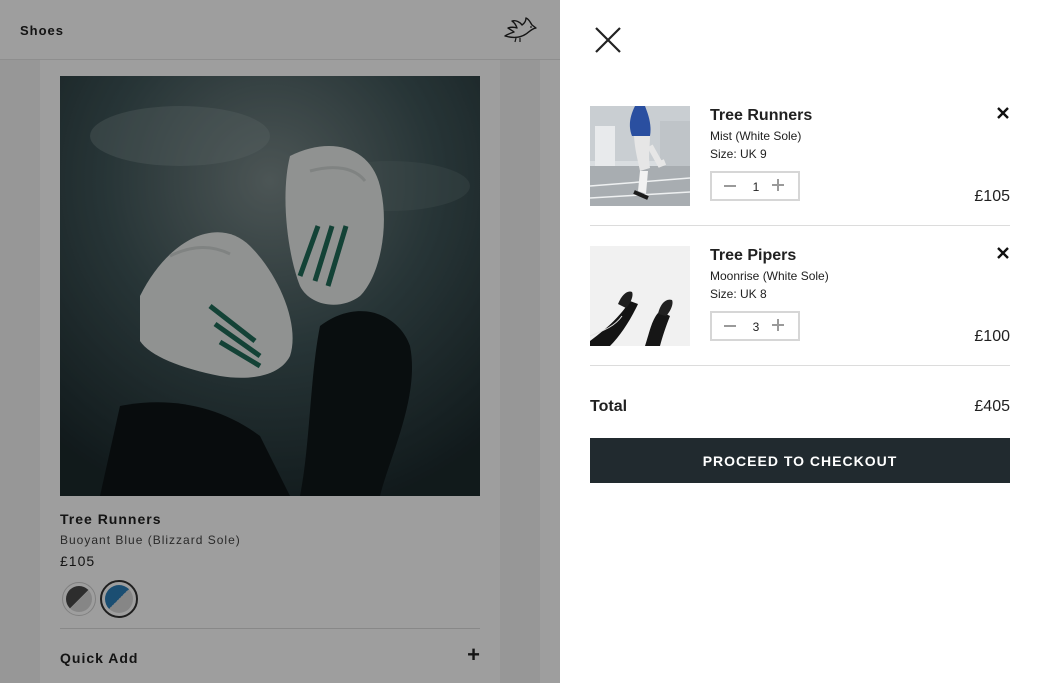 This screenshot has width=1040, height=683. I want to click on cart-item-size: Size: UK 9, so click(738, 154).